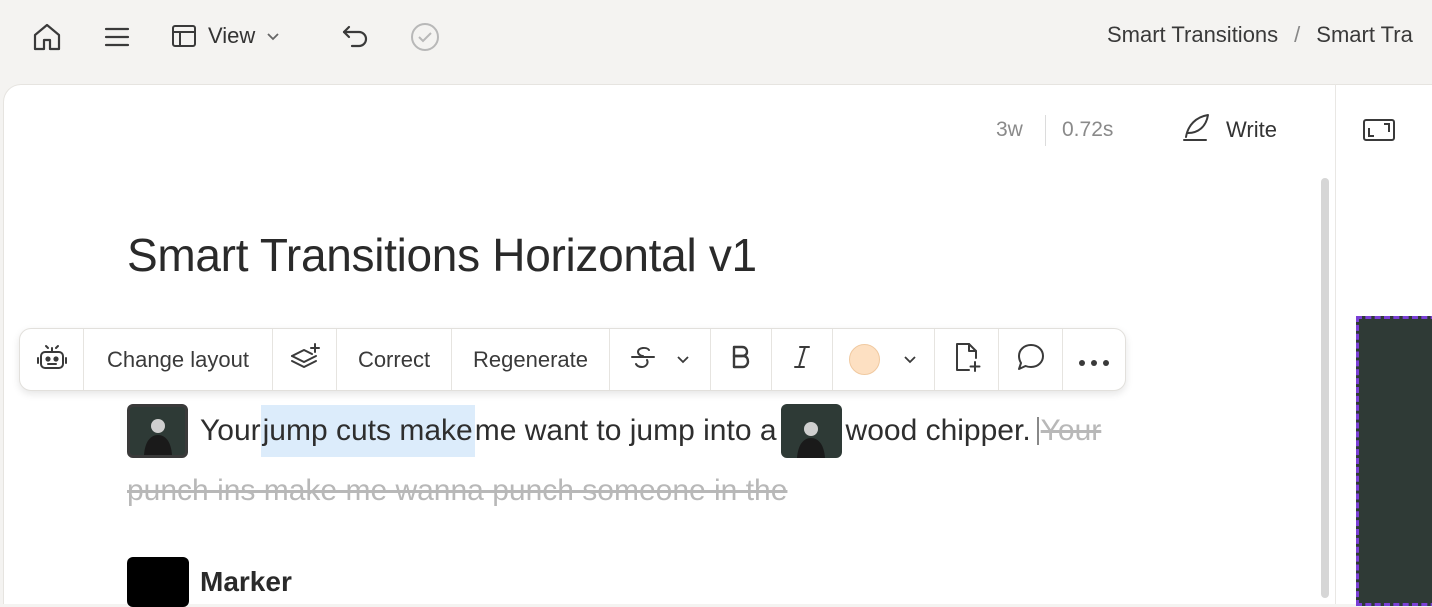  What do you see at coordinates (1394, 461) in the screenshot?
I see `video-preview` at bounding box center [1394, 461].